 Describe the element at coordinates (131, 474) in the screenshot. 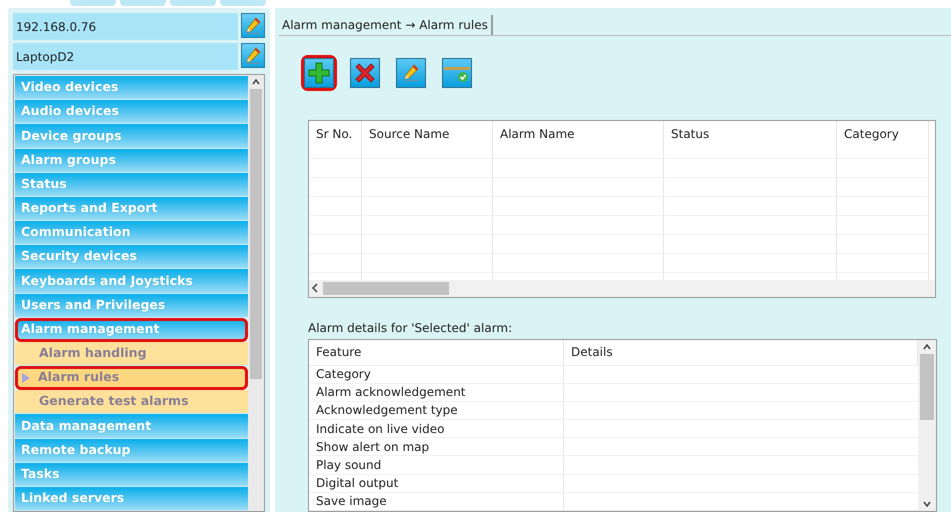

I see `nav-item: Tasks` at that location.